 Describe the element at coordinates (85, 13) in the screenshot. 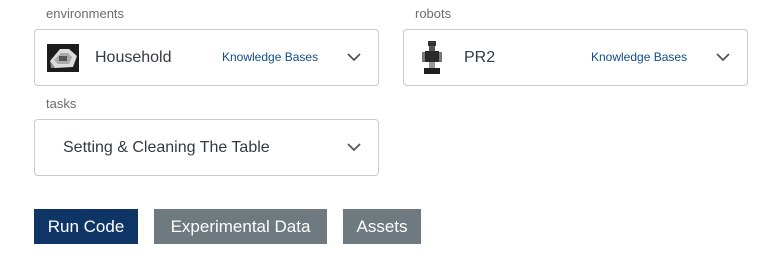

I see `environments-label: environments` at that location.